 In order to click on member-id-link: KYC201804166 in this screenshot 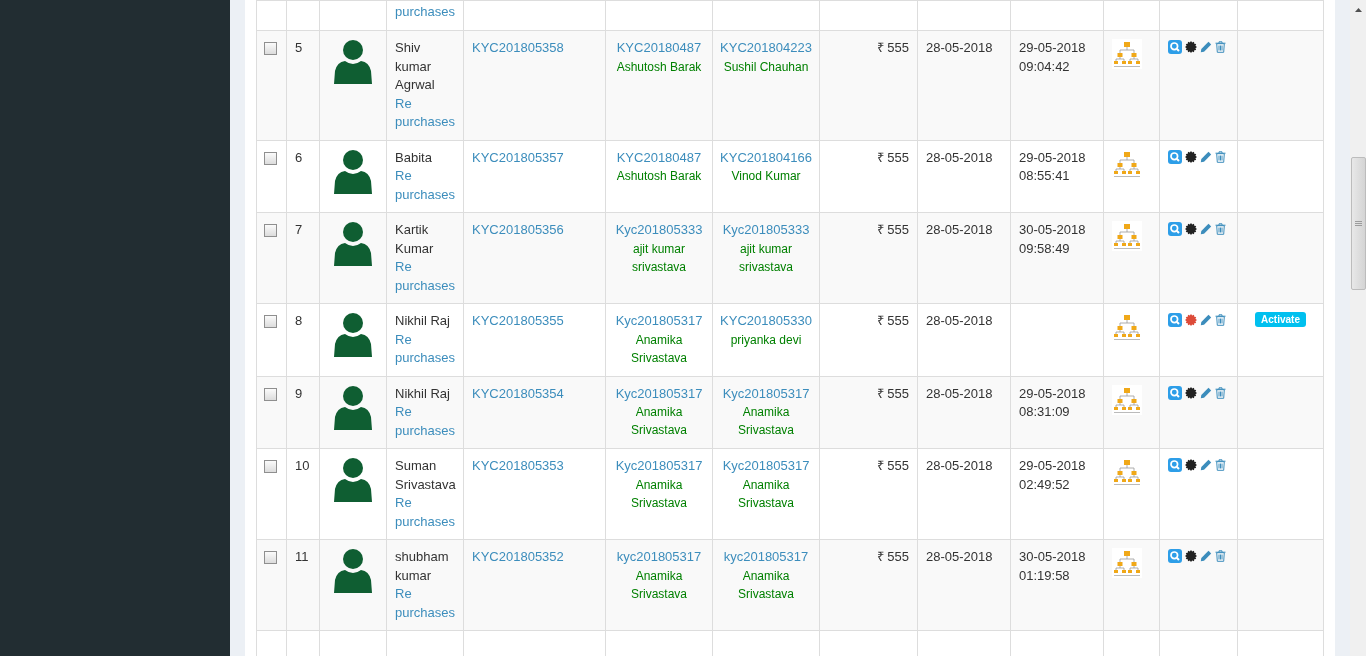, I will do `click(766, 157)`.